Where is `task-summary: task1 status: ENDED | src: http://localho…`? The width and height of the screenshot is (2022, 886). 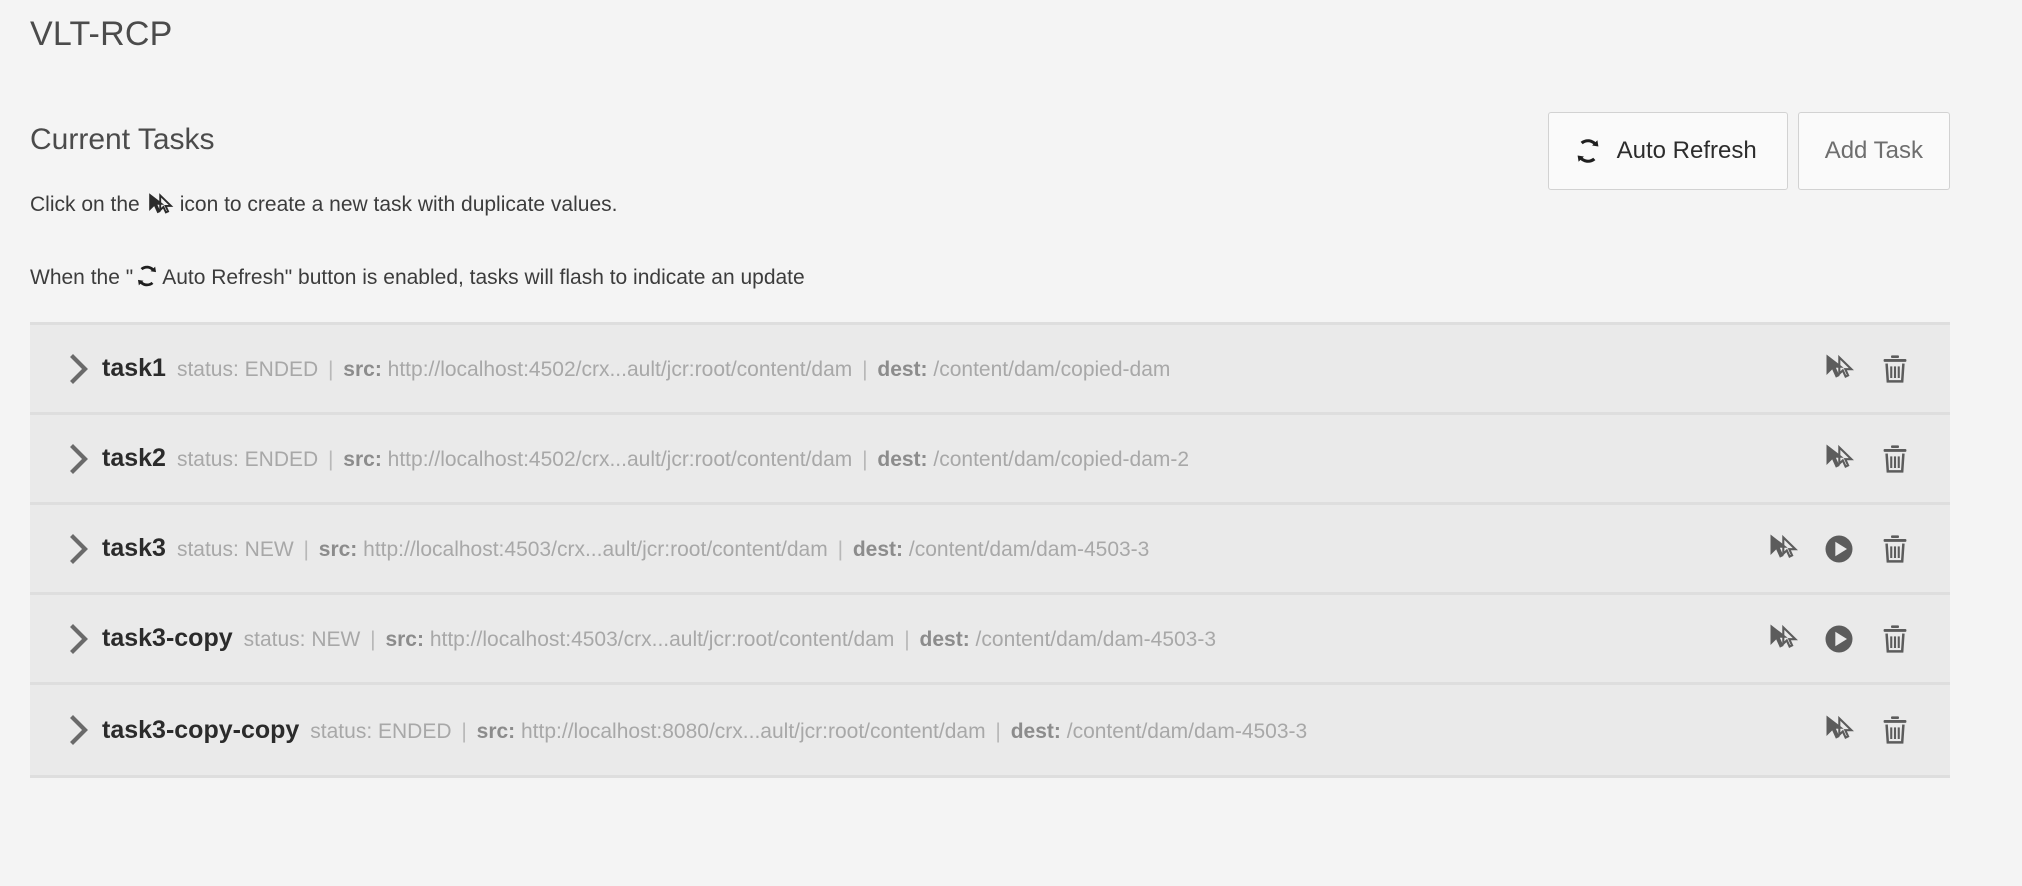 task-summary: task1 status: ENDED | src: http://localho… is located at coordinates (962, 368).